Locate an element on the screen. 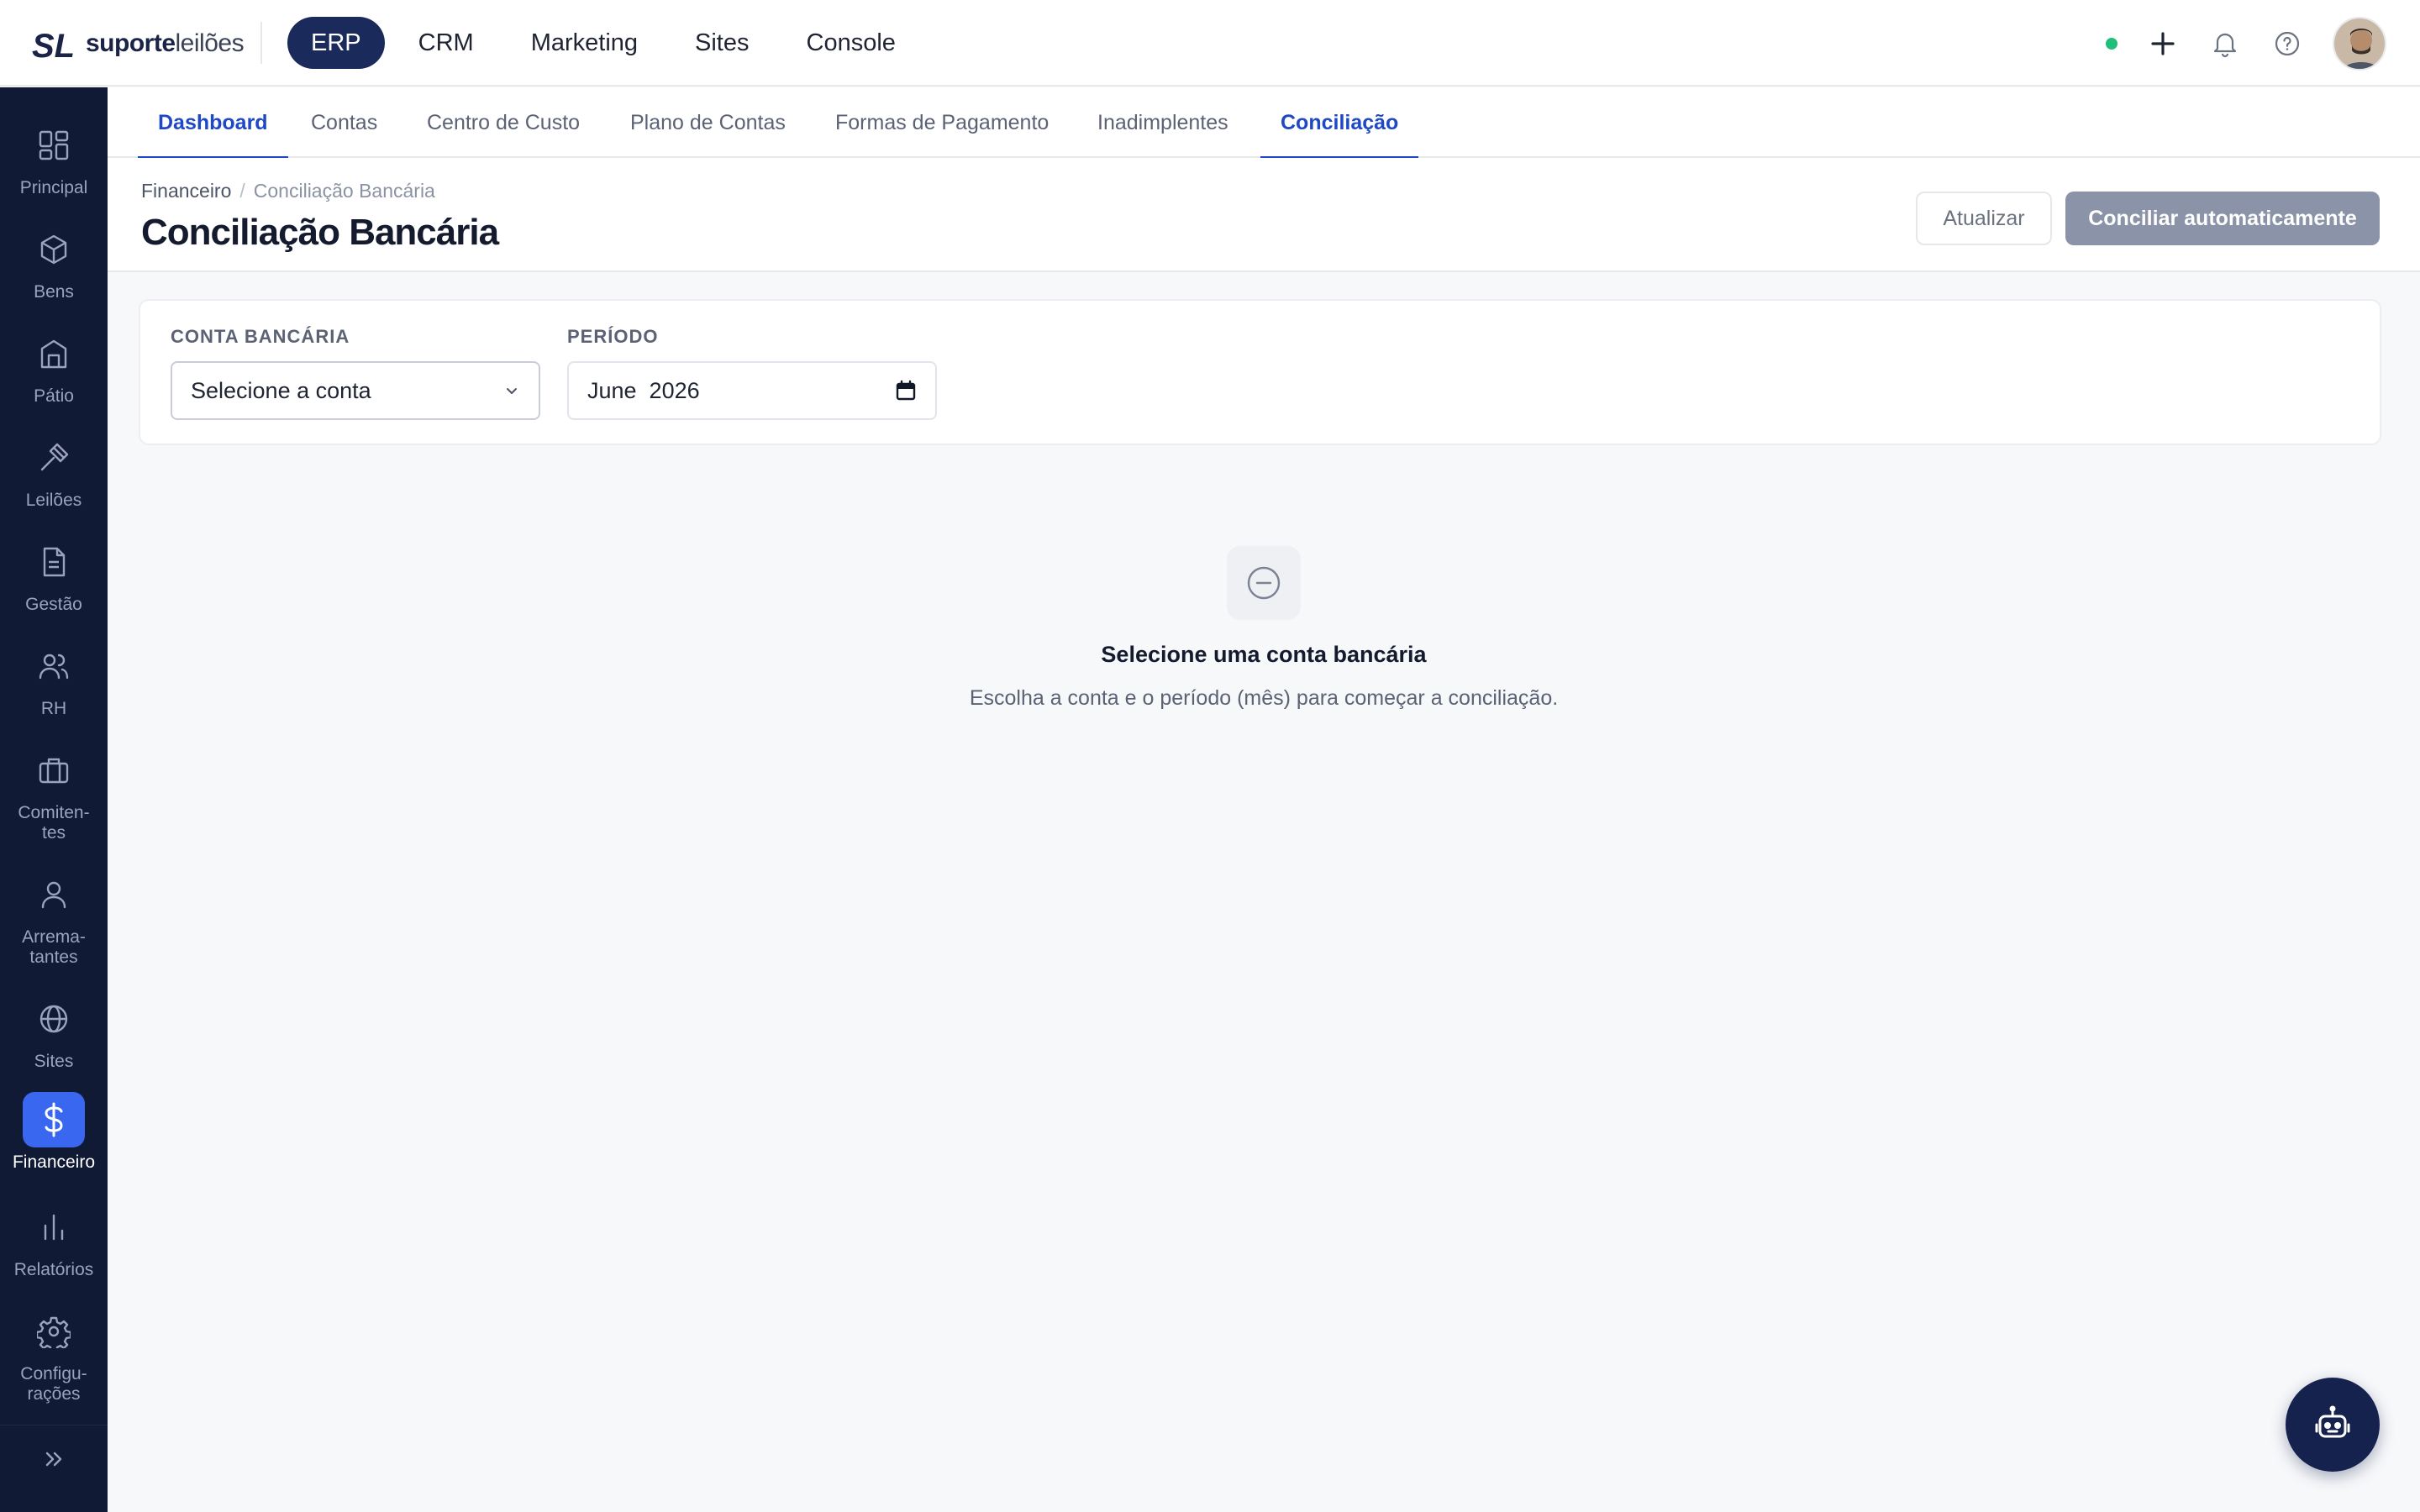 This screenshot has width=2420, height=1512. bank-account-select-value: Selecione a conta is located at coordinates (281, 390).